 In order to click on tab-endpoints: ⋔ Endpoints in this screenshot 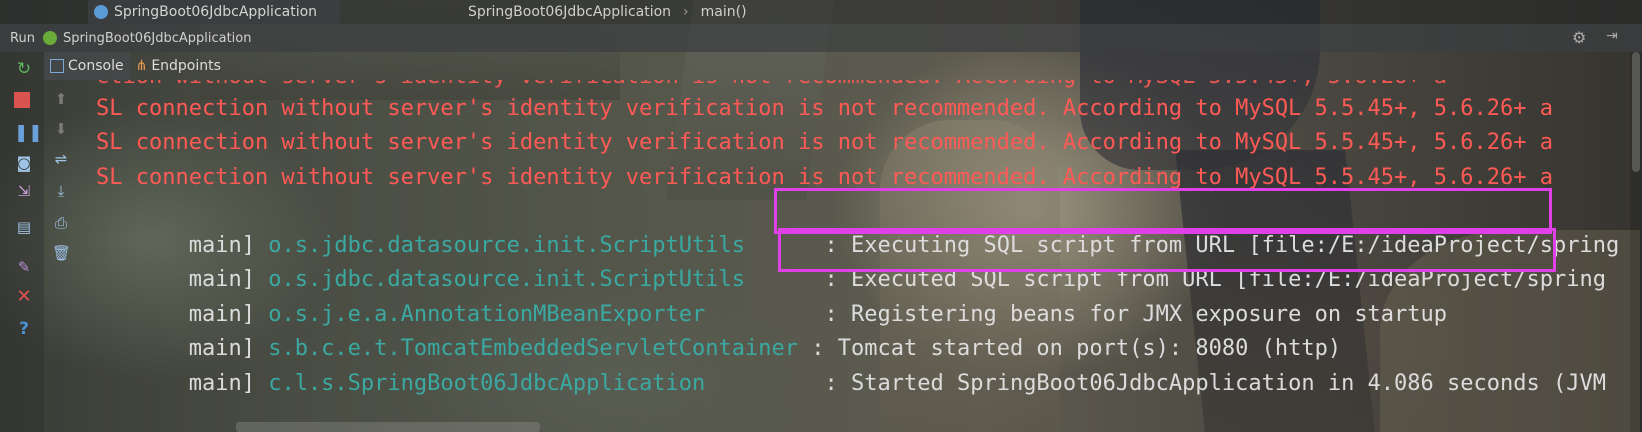, I will do `click(178, 66)`.